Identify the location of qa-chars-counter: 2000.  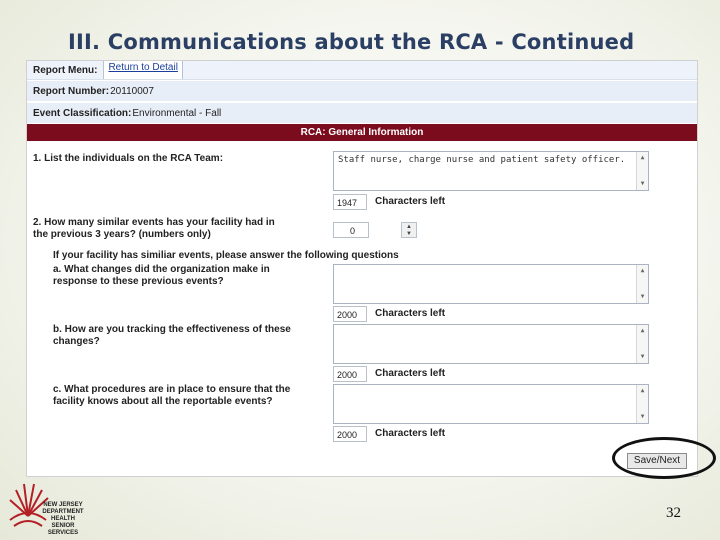
(350, 314).